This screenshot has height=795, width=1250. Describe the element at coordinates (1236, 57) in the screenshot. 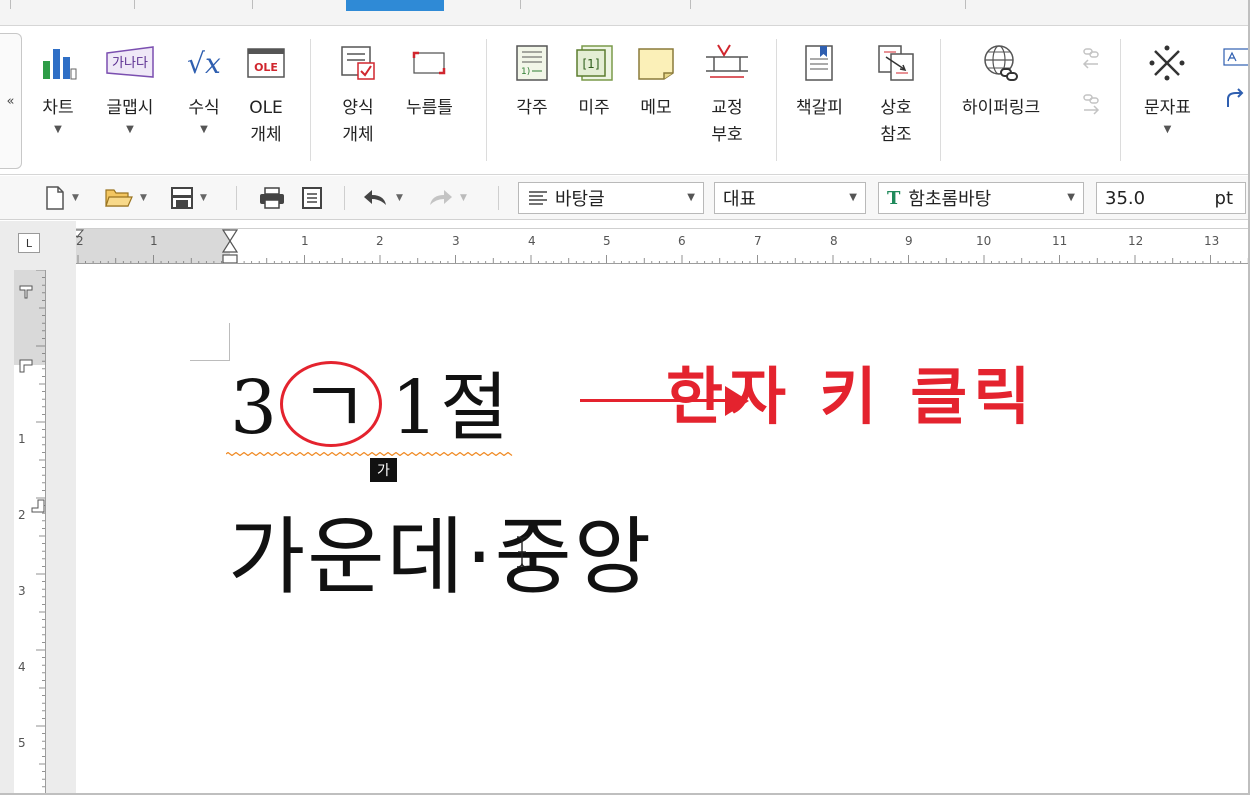

I see `hanja-convert-icon` at that location.